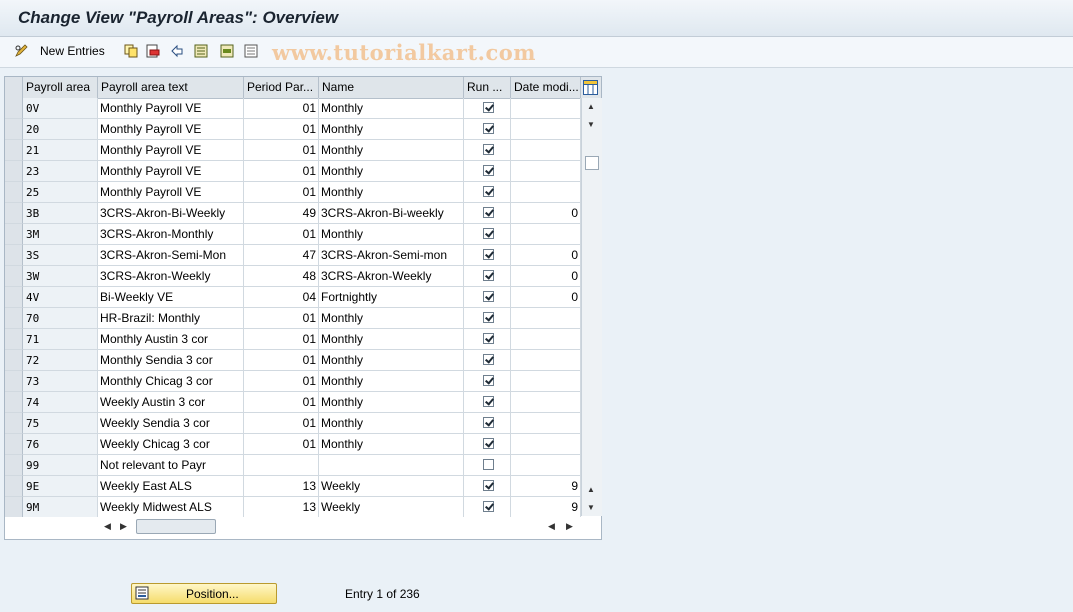 The image size is (1073, 612). Describe the element at coordinates (171, 213) in the screenshot. I see `payroll-area-text-cell: 3CRS-Akron-Bi-Weekly` at that location.